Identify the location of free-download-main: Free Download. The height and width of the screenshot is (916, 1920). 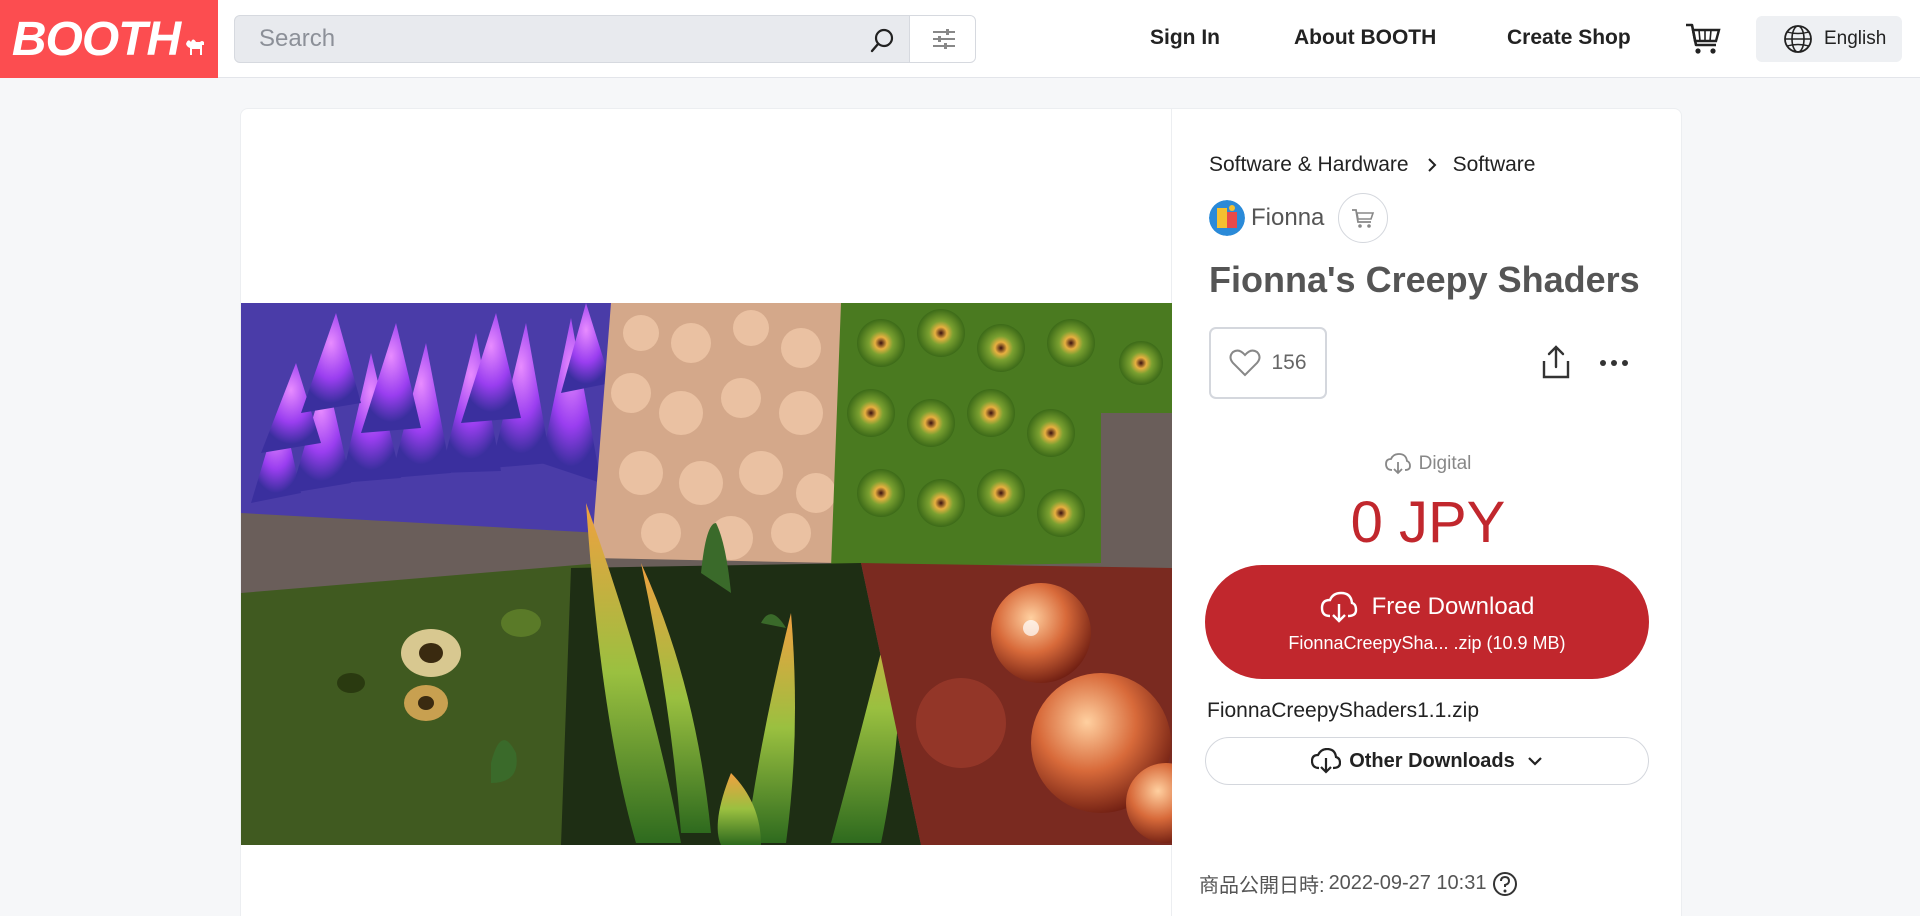
(1427, 607).